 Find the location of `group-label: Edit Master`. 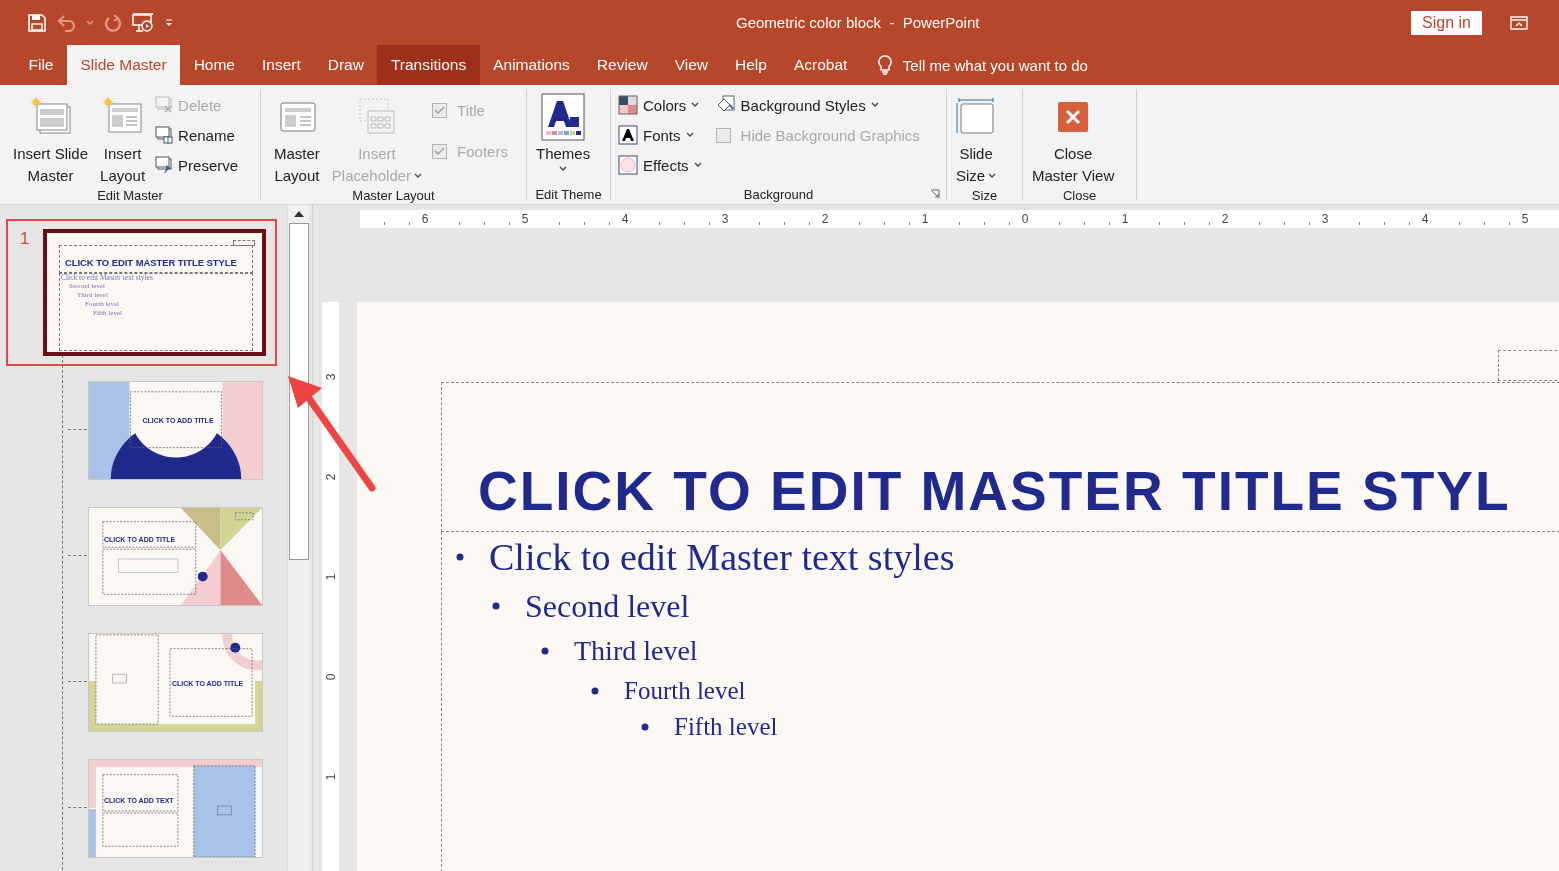

group-label: Edit Master is located at coordinates (130, 196).